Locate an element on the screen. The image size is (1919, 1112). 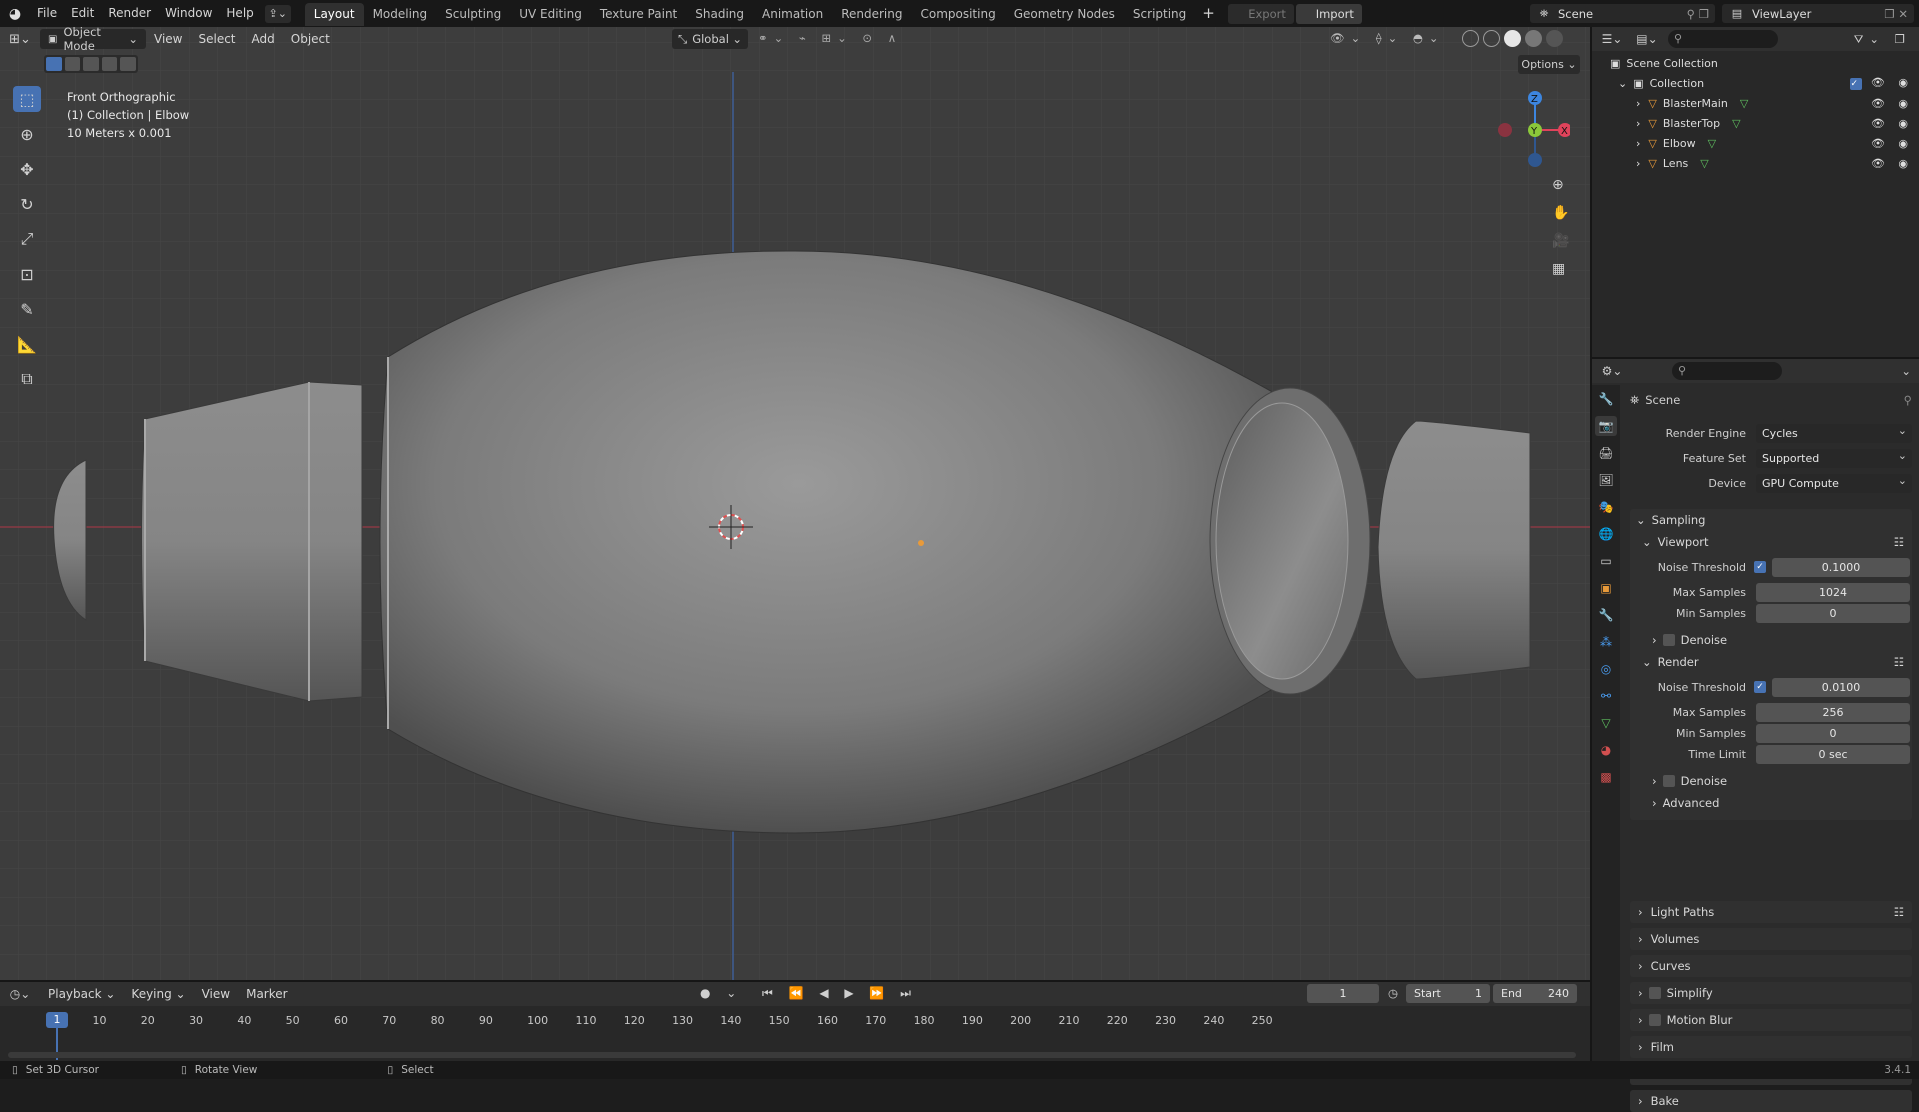
export-button: Export is located at coordinates (1260, 13).